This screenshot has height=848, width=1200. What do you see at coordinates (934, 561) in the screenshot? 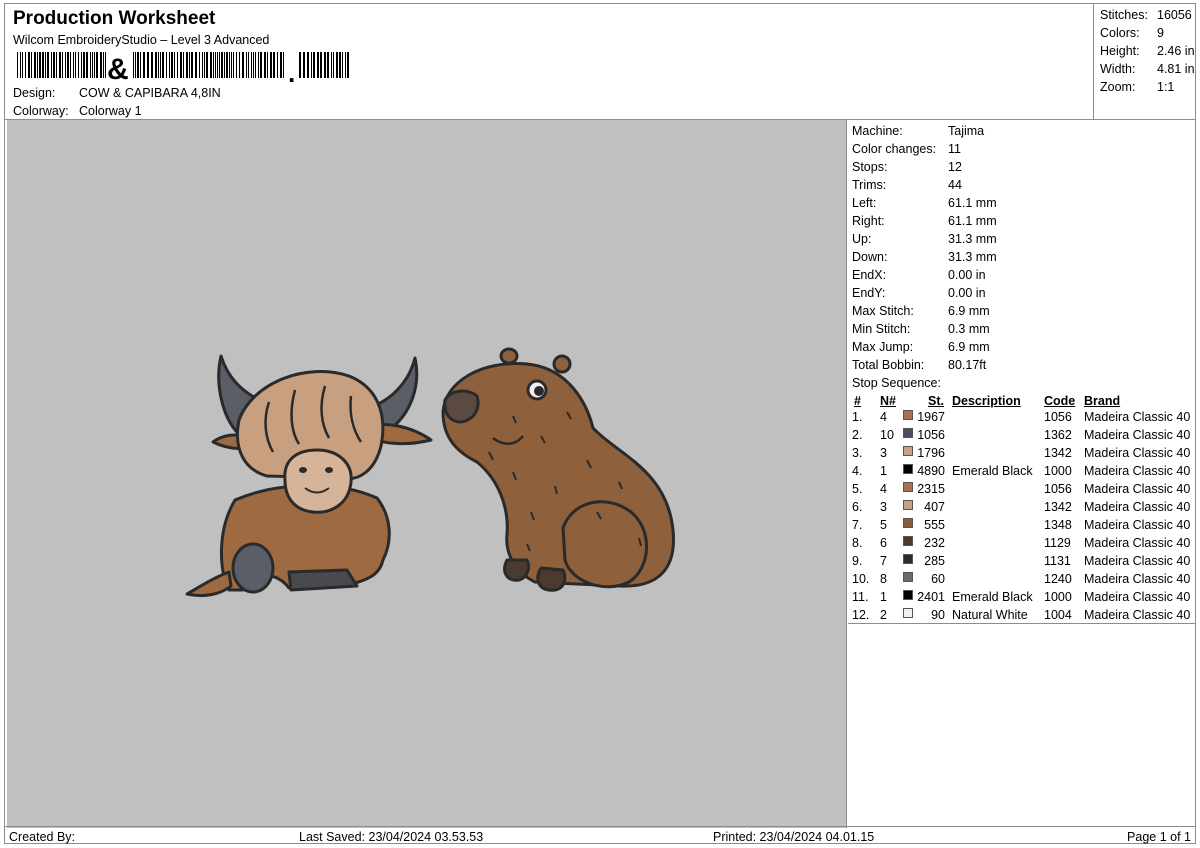
I see `cell-stitches: 285` at bounding box center [934, 561].